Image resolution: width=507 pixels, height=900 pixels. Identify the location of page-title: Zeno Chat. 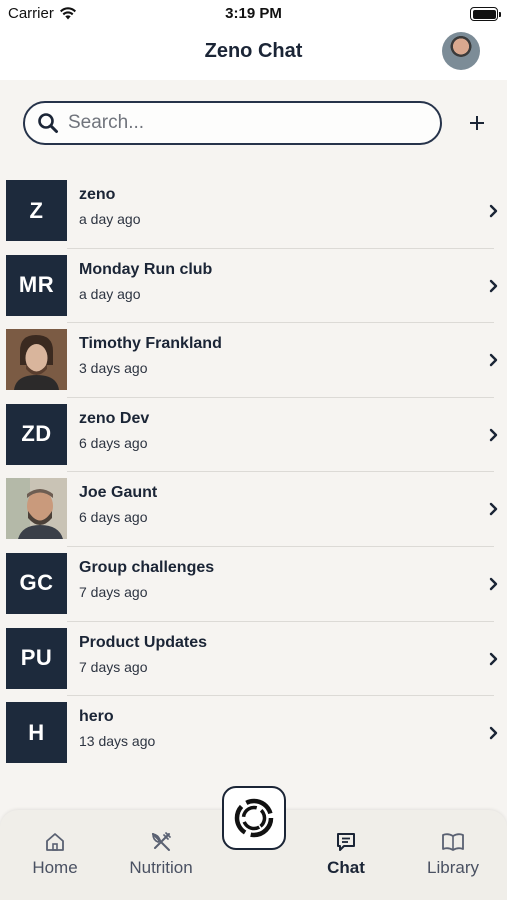
(253, 51).